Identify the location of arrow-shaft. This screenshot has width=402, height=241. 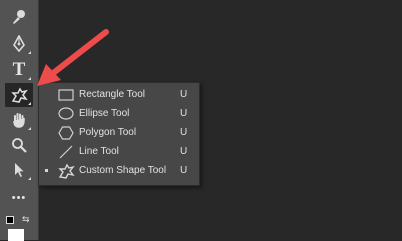
(79, 53).